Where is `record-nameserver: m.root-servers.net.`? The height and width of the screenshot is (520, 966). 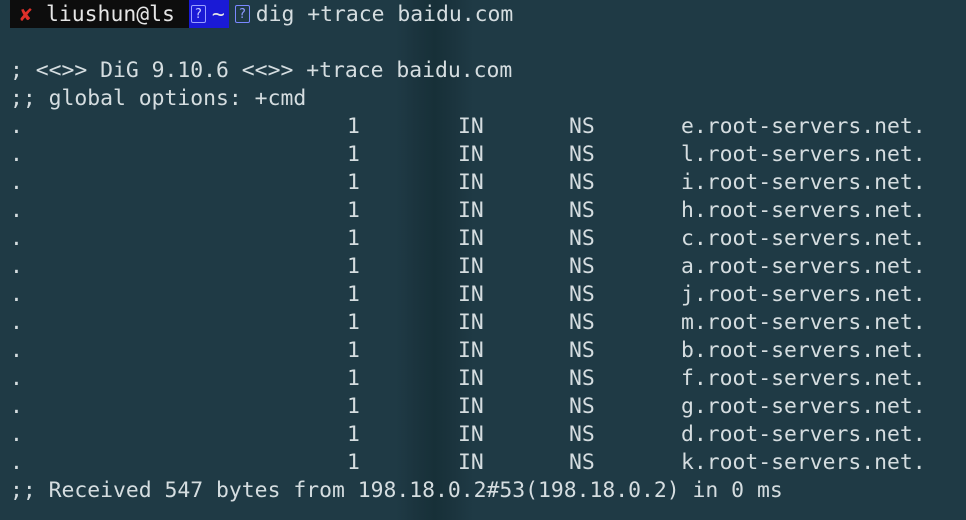 record-nameserver: m.root-servers.net. is located at coordinates (803, 322).